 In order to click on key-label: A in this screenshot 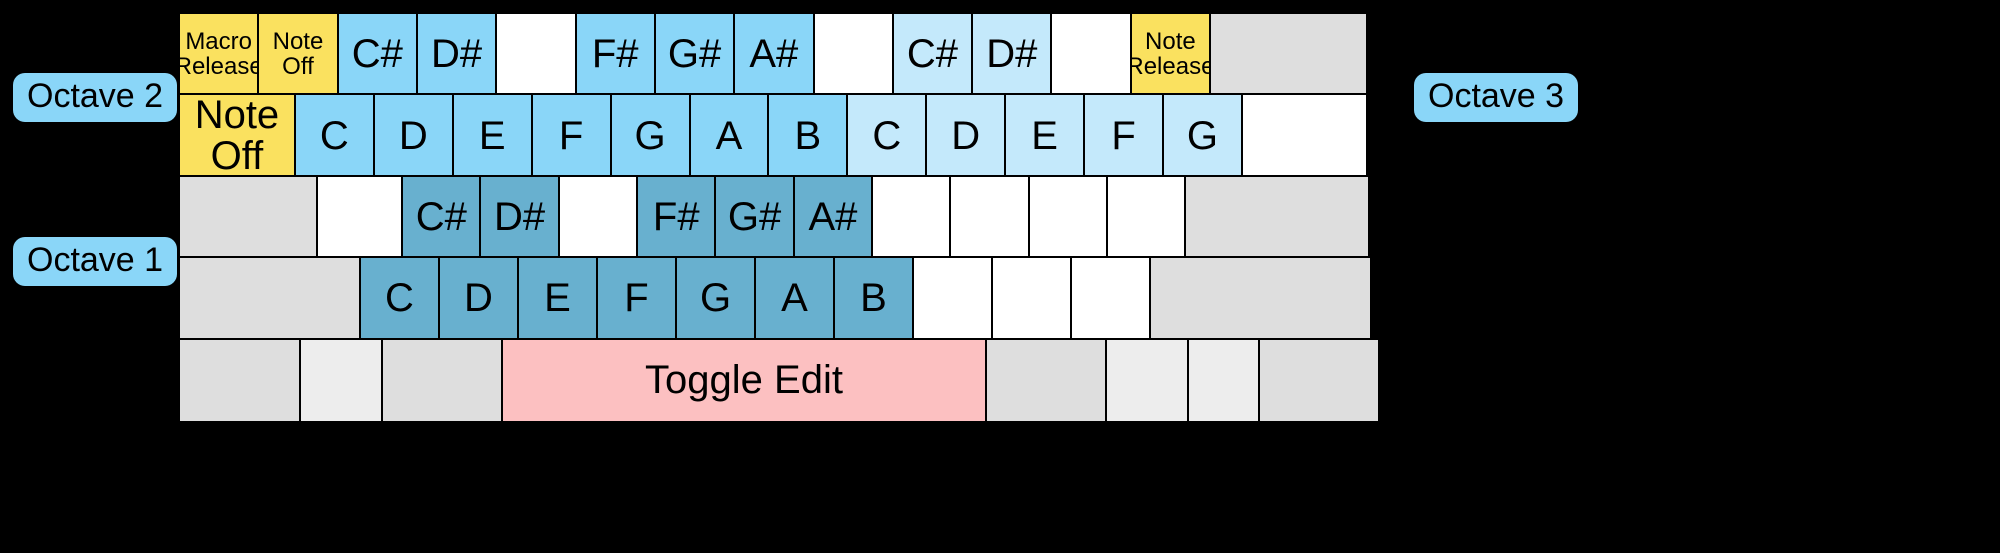, I will do `click(729, 135)`.